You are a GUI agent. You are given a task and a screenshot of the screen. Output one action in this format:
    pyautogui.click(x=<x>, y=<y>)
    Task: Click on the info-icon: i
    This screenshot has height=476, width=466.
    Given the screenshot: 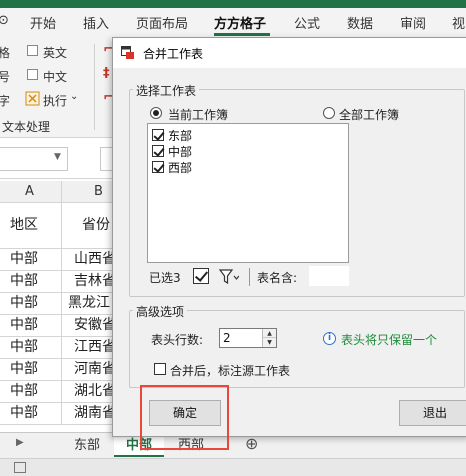 What is the action you would take?
    pyautogui.click(x=329, y=338)
    